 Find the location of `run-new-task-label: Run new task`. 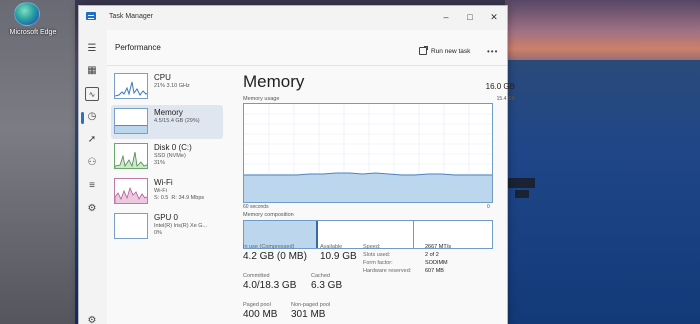

run-new-task-label: Run new task is located at coordinates (451, 51).